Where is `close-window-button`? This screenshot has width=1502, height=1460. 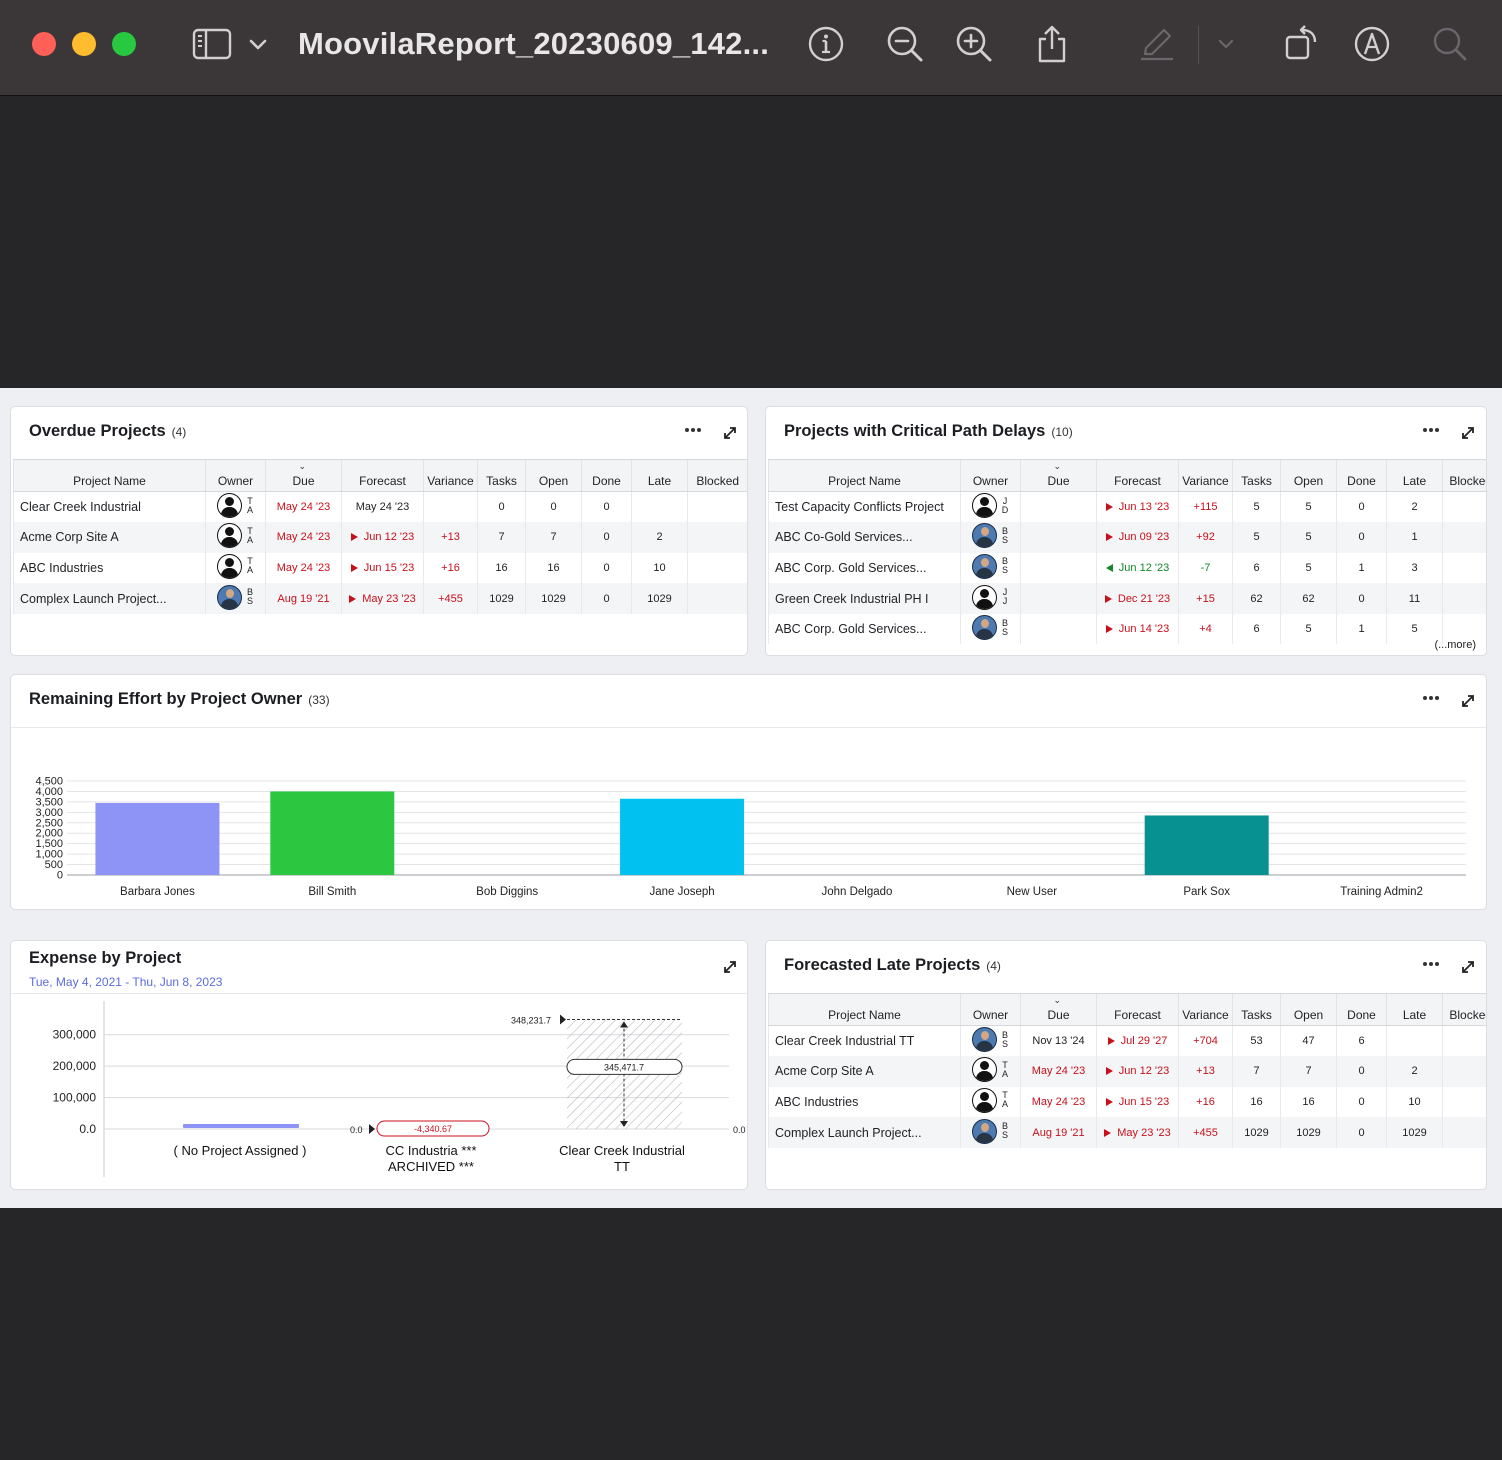 close-window-button is located at coordinates (44, 44).